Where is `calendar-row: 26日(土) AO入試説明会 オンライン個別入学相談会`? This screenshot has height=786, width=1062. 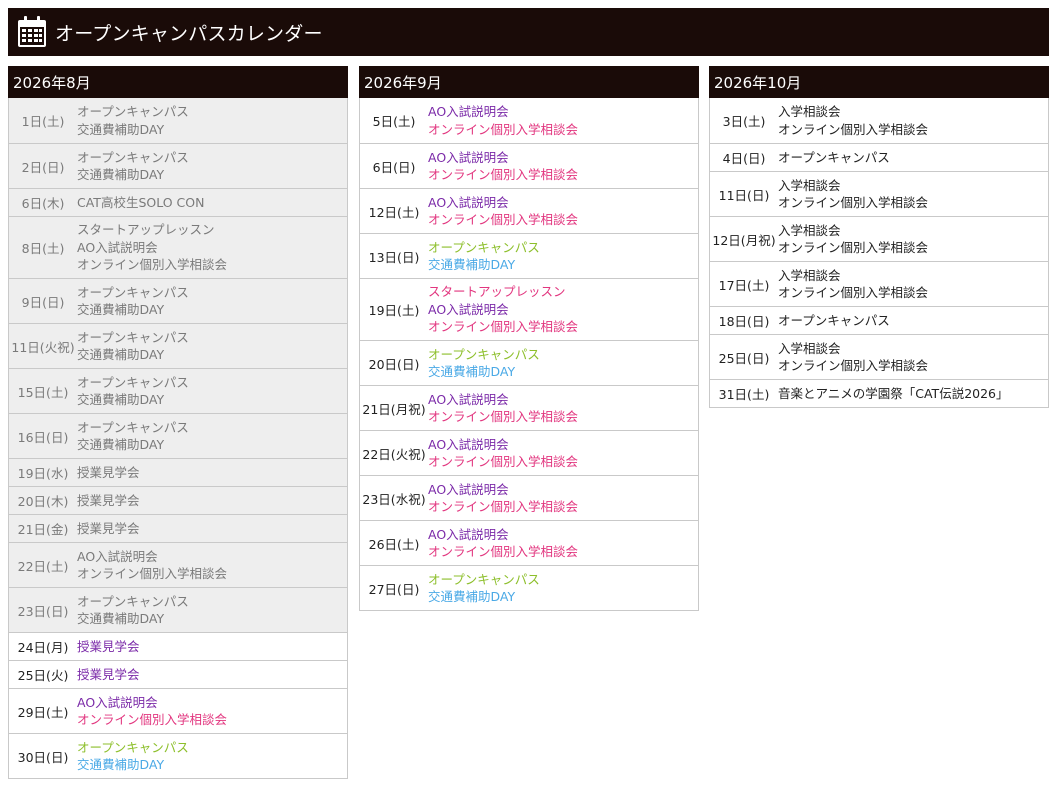
calendar-row: 26日(土) AO入試説明会 オンライン個別入学相談会 is located at coordinates (529, 542).